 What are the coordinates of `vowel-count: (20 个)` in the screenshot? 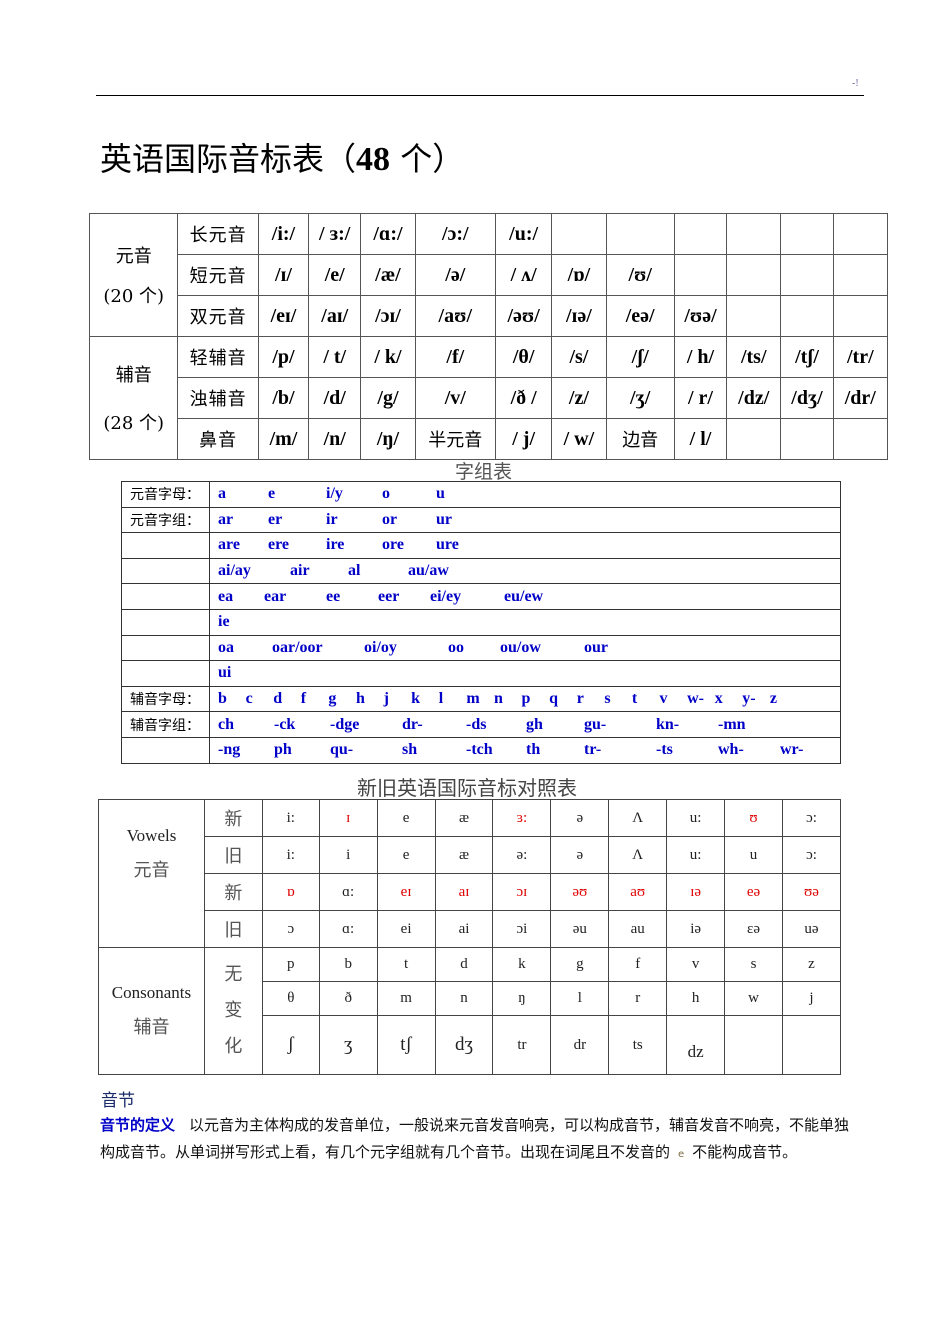 It's located at (134, 296).